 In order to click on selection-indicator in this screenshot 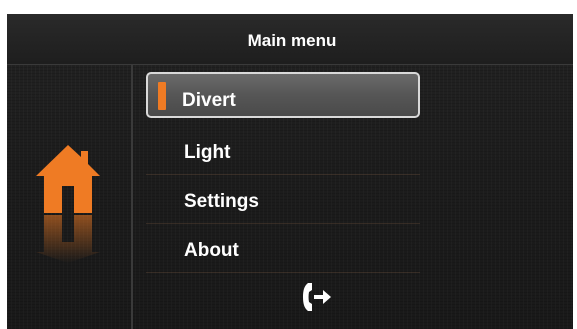, I will do `click(162, 96)`.